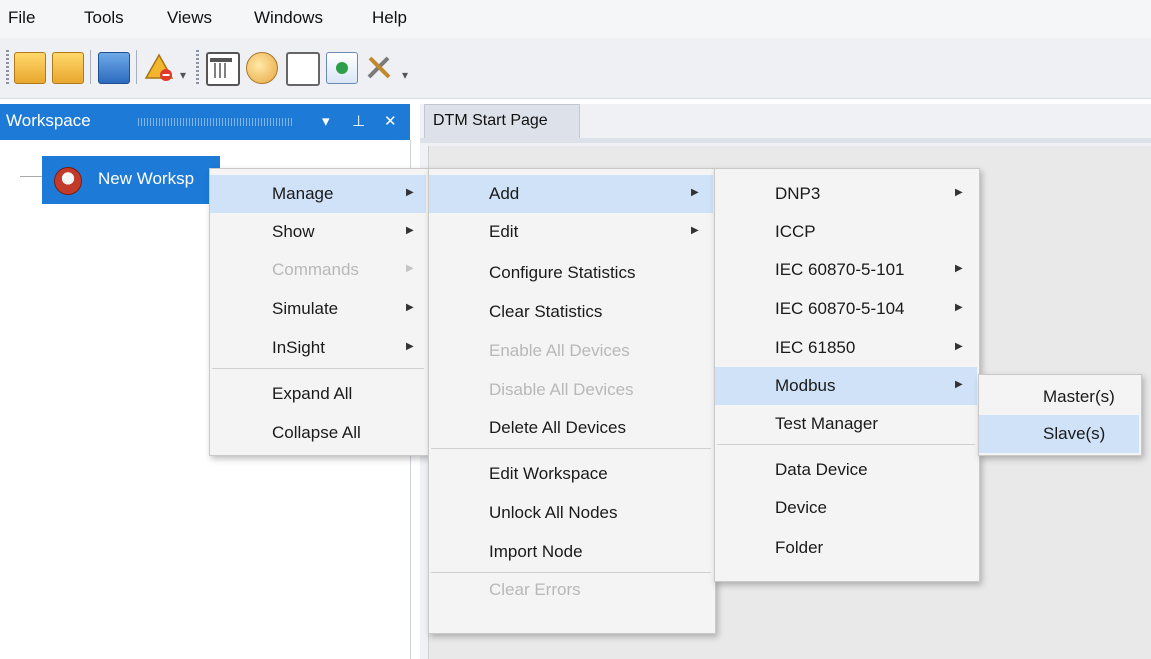 Image resolution: width=1151 pixels, height=659 pixels. What do you see at coordinates (504, 193) in the screenshot?
I see `menu-item-label: Add` at bounding box center [504, 193].